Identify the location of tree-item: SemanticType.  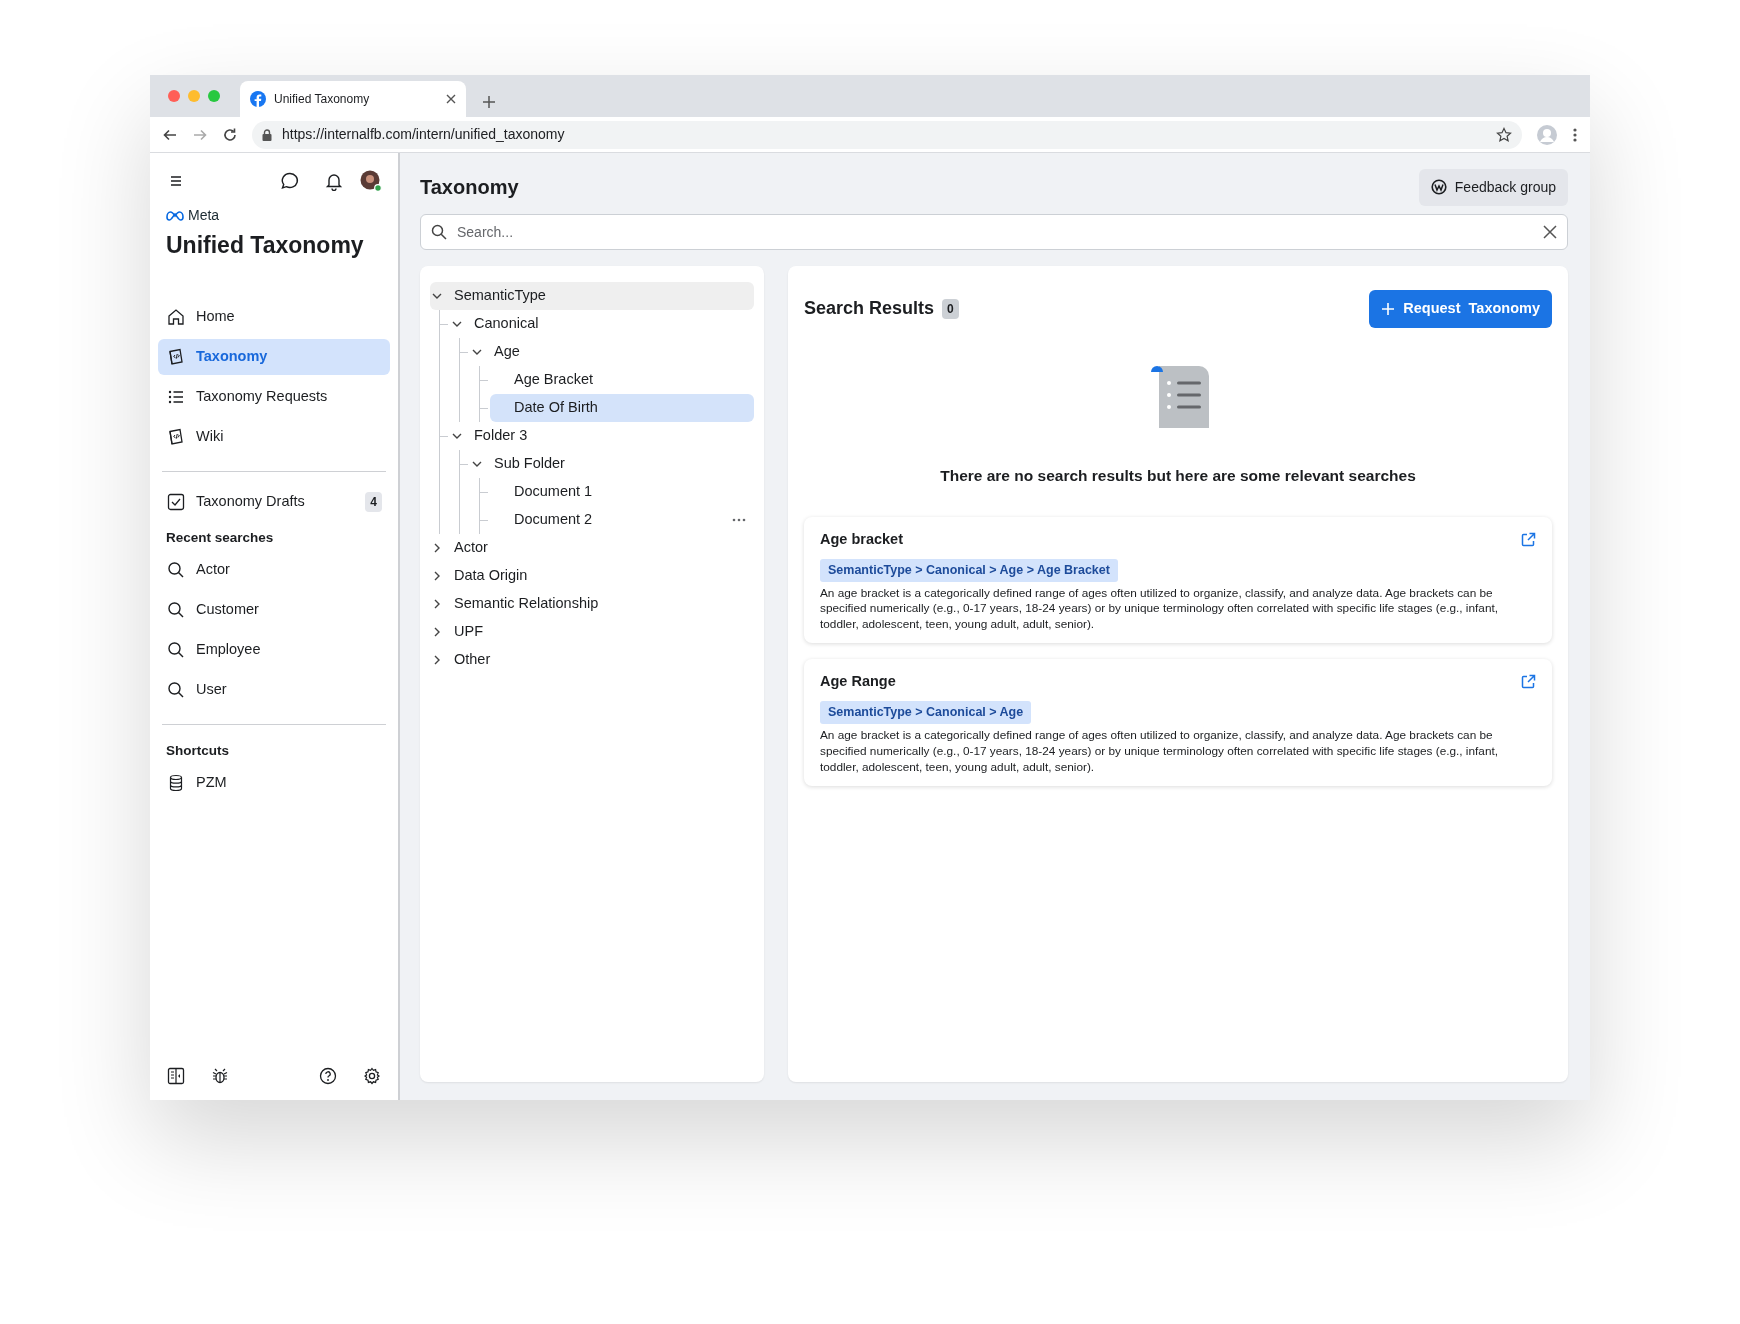
(592, 296).